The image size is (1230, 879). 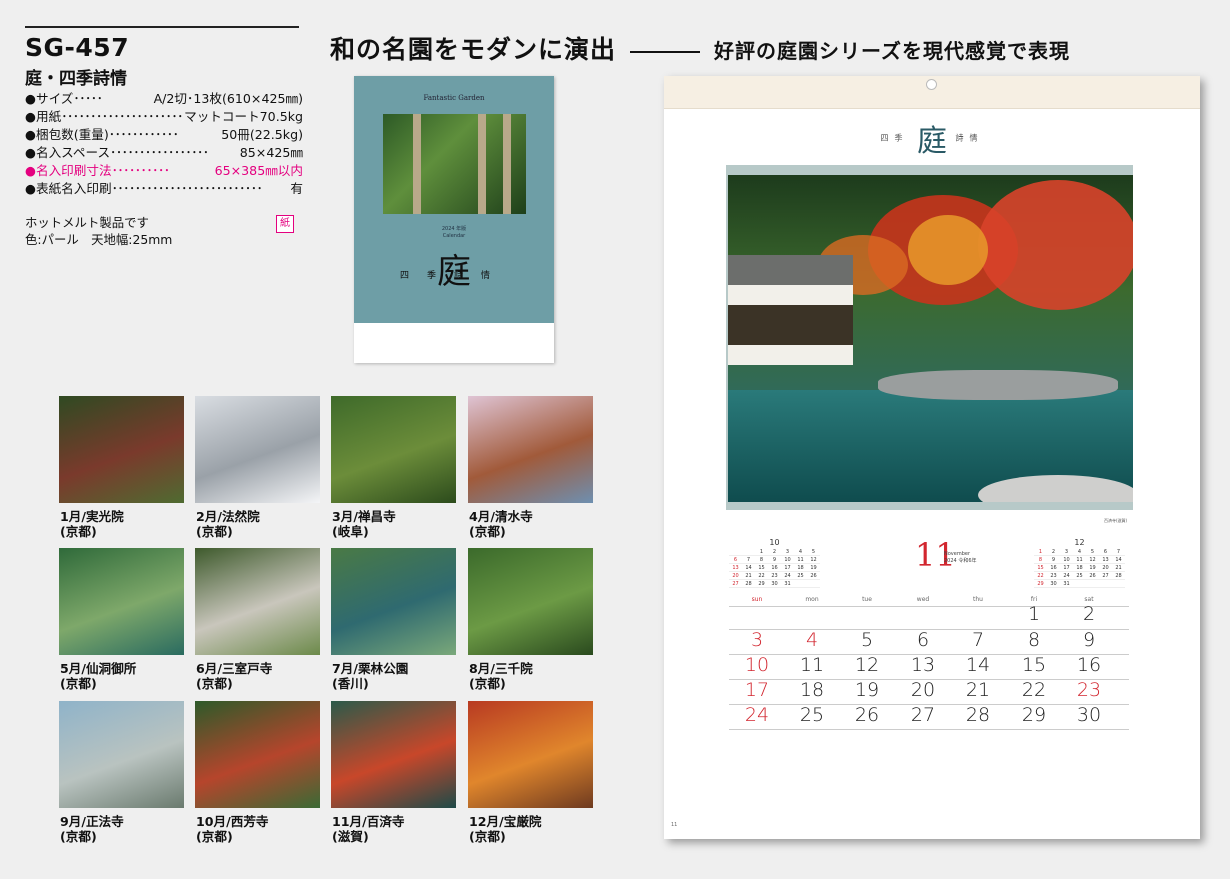 What do you see at coordinates (931, 84) in the screenshot?
I see `hanging-hole` at bounding box center [931, 84].